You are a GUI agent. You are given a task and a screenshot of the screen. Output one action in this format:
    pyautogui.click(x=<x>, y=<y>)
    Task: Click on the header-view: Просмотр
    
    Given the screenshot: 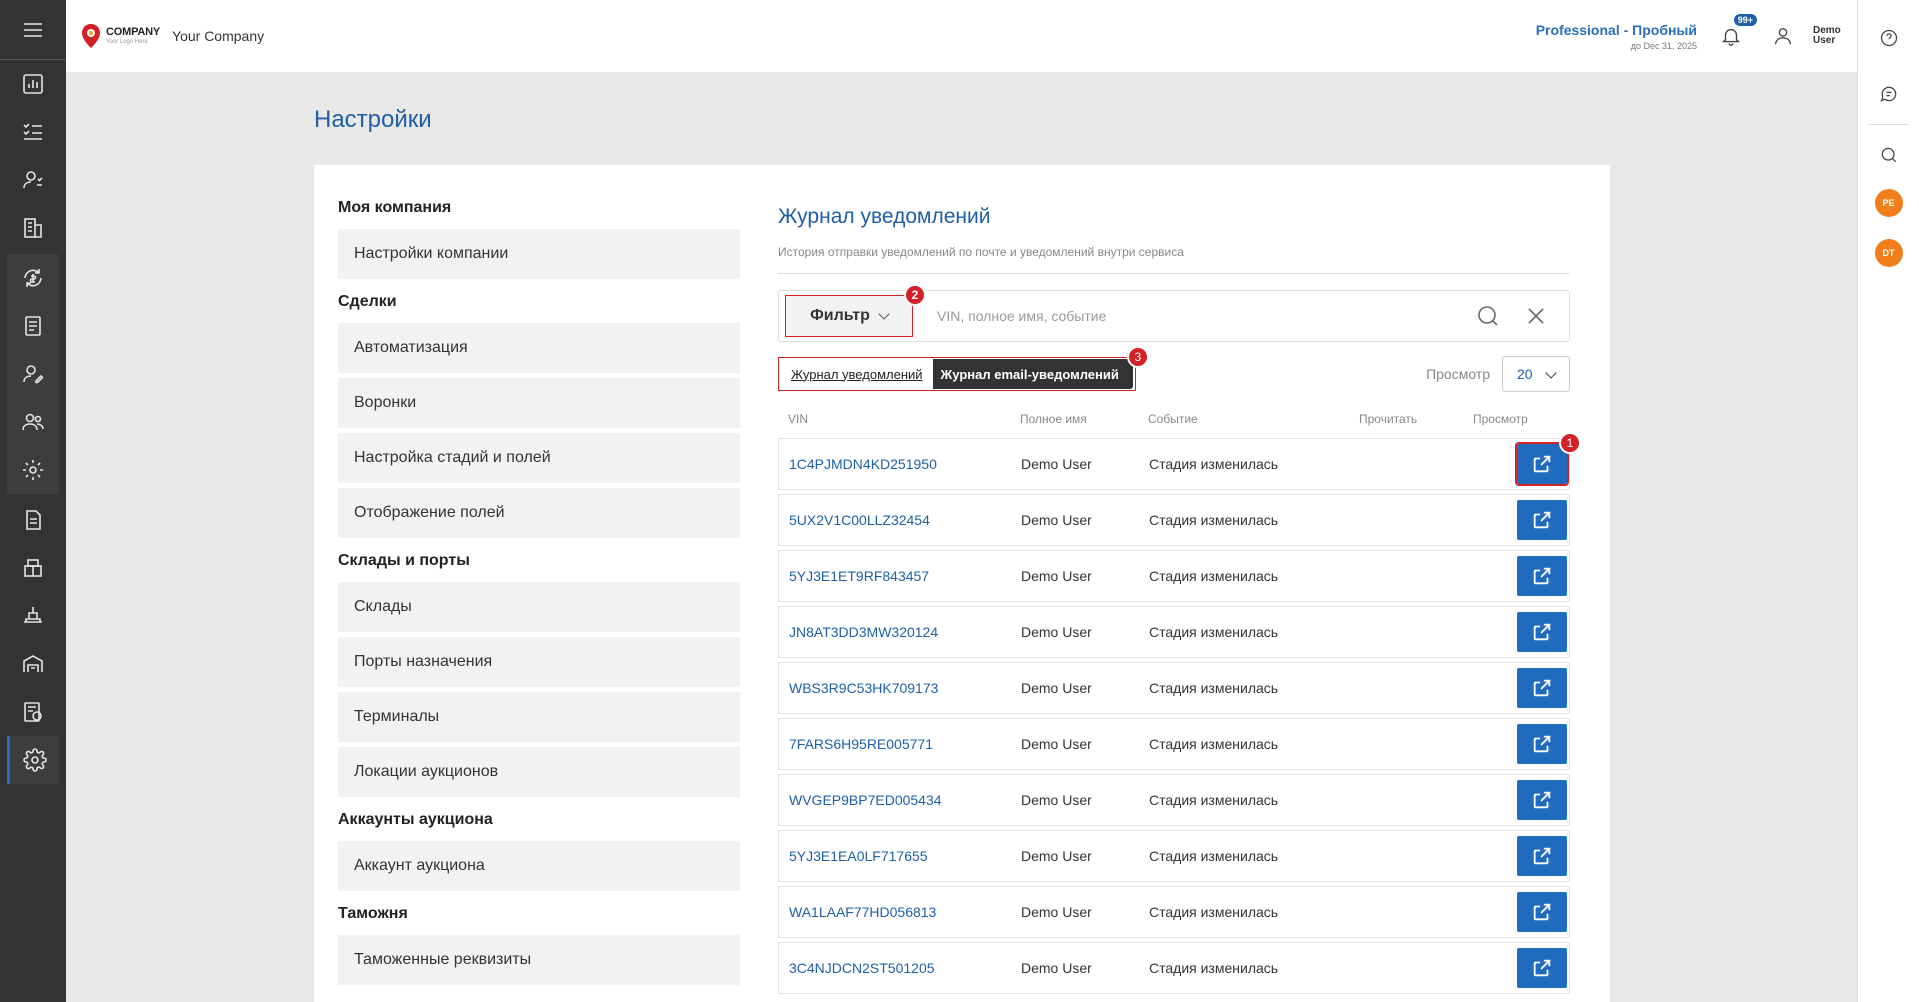 What is the action you would take?
    pyautogui.click(x=1521, y=423)
    